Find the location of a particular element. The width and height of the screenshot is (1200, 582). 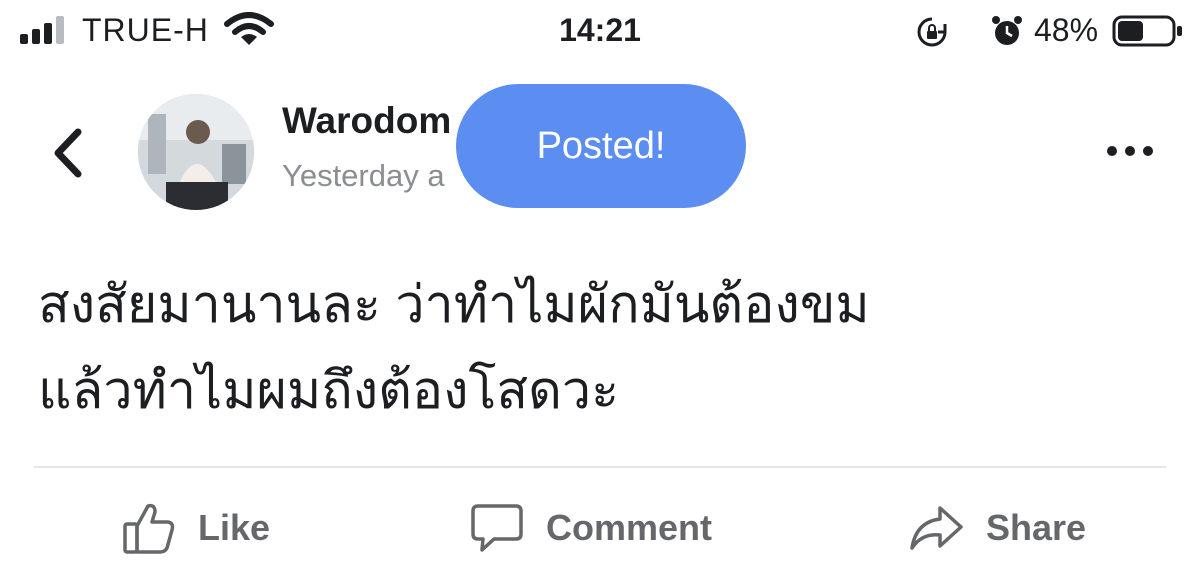

share-arrow-icon is located at coordinates (936, 528).